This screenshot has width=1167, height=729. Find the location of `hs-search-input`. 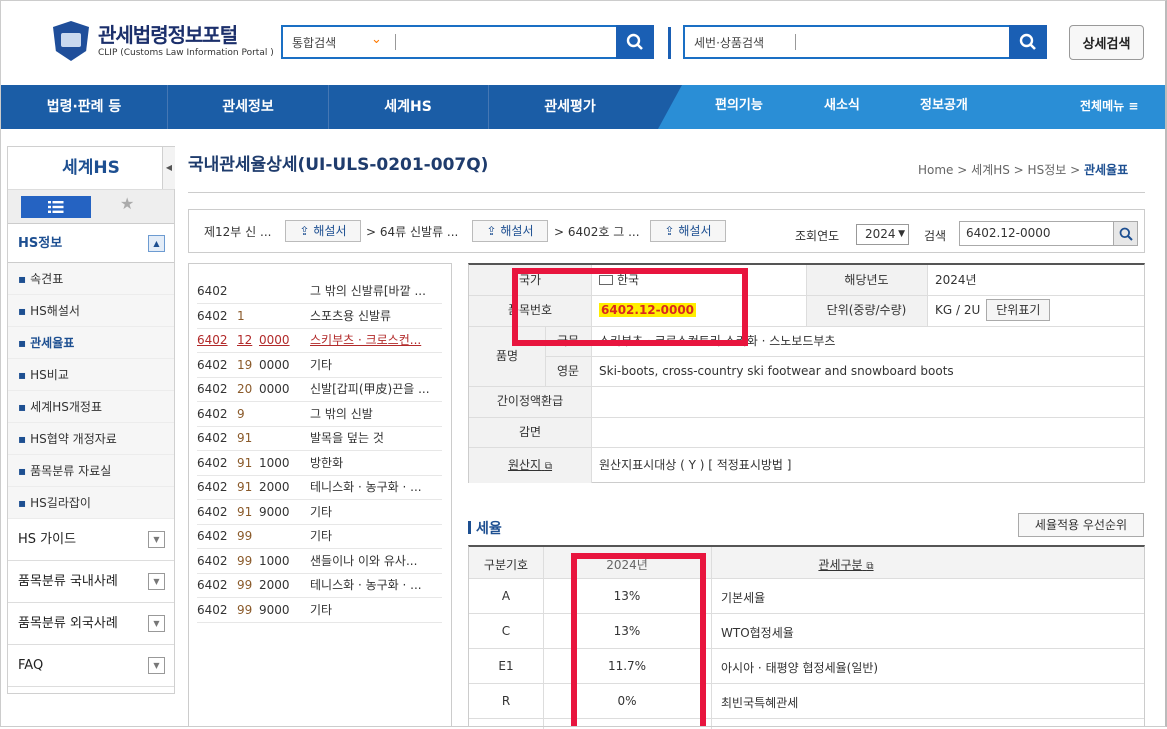

hs-search-input is located at coordinates (901, 42).